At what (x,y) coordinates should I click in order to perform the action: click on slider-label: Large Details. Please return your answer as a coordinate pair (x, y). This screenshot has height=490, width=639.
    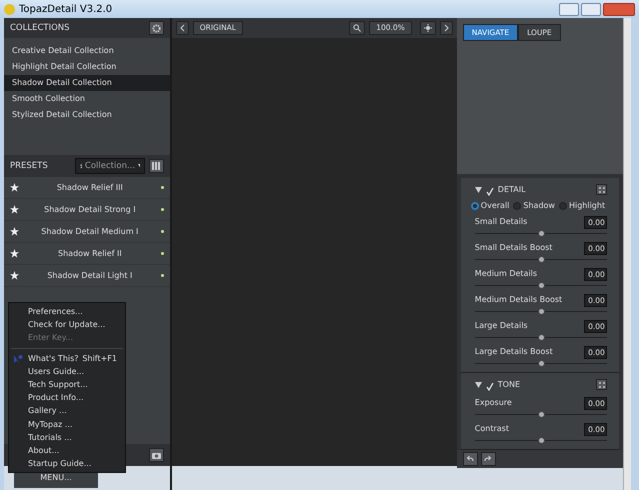
    Looking at the image, I should click on (501, 326).